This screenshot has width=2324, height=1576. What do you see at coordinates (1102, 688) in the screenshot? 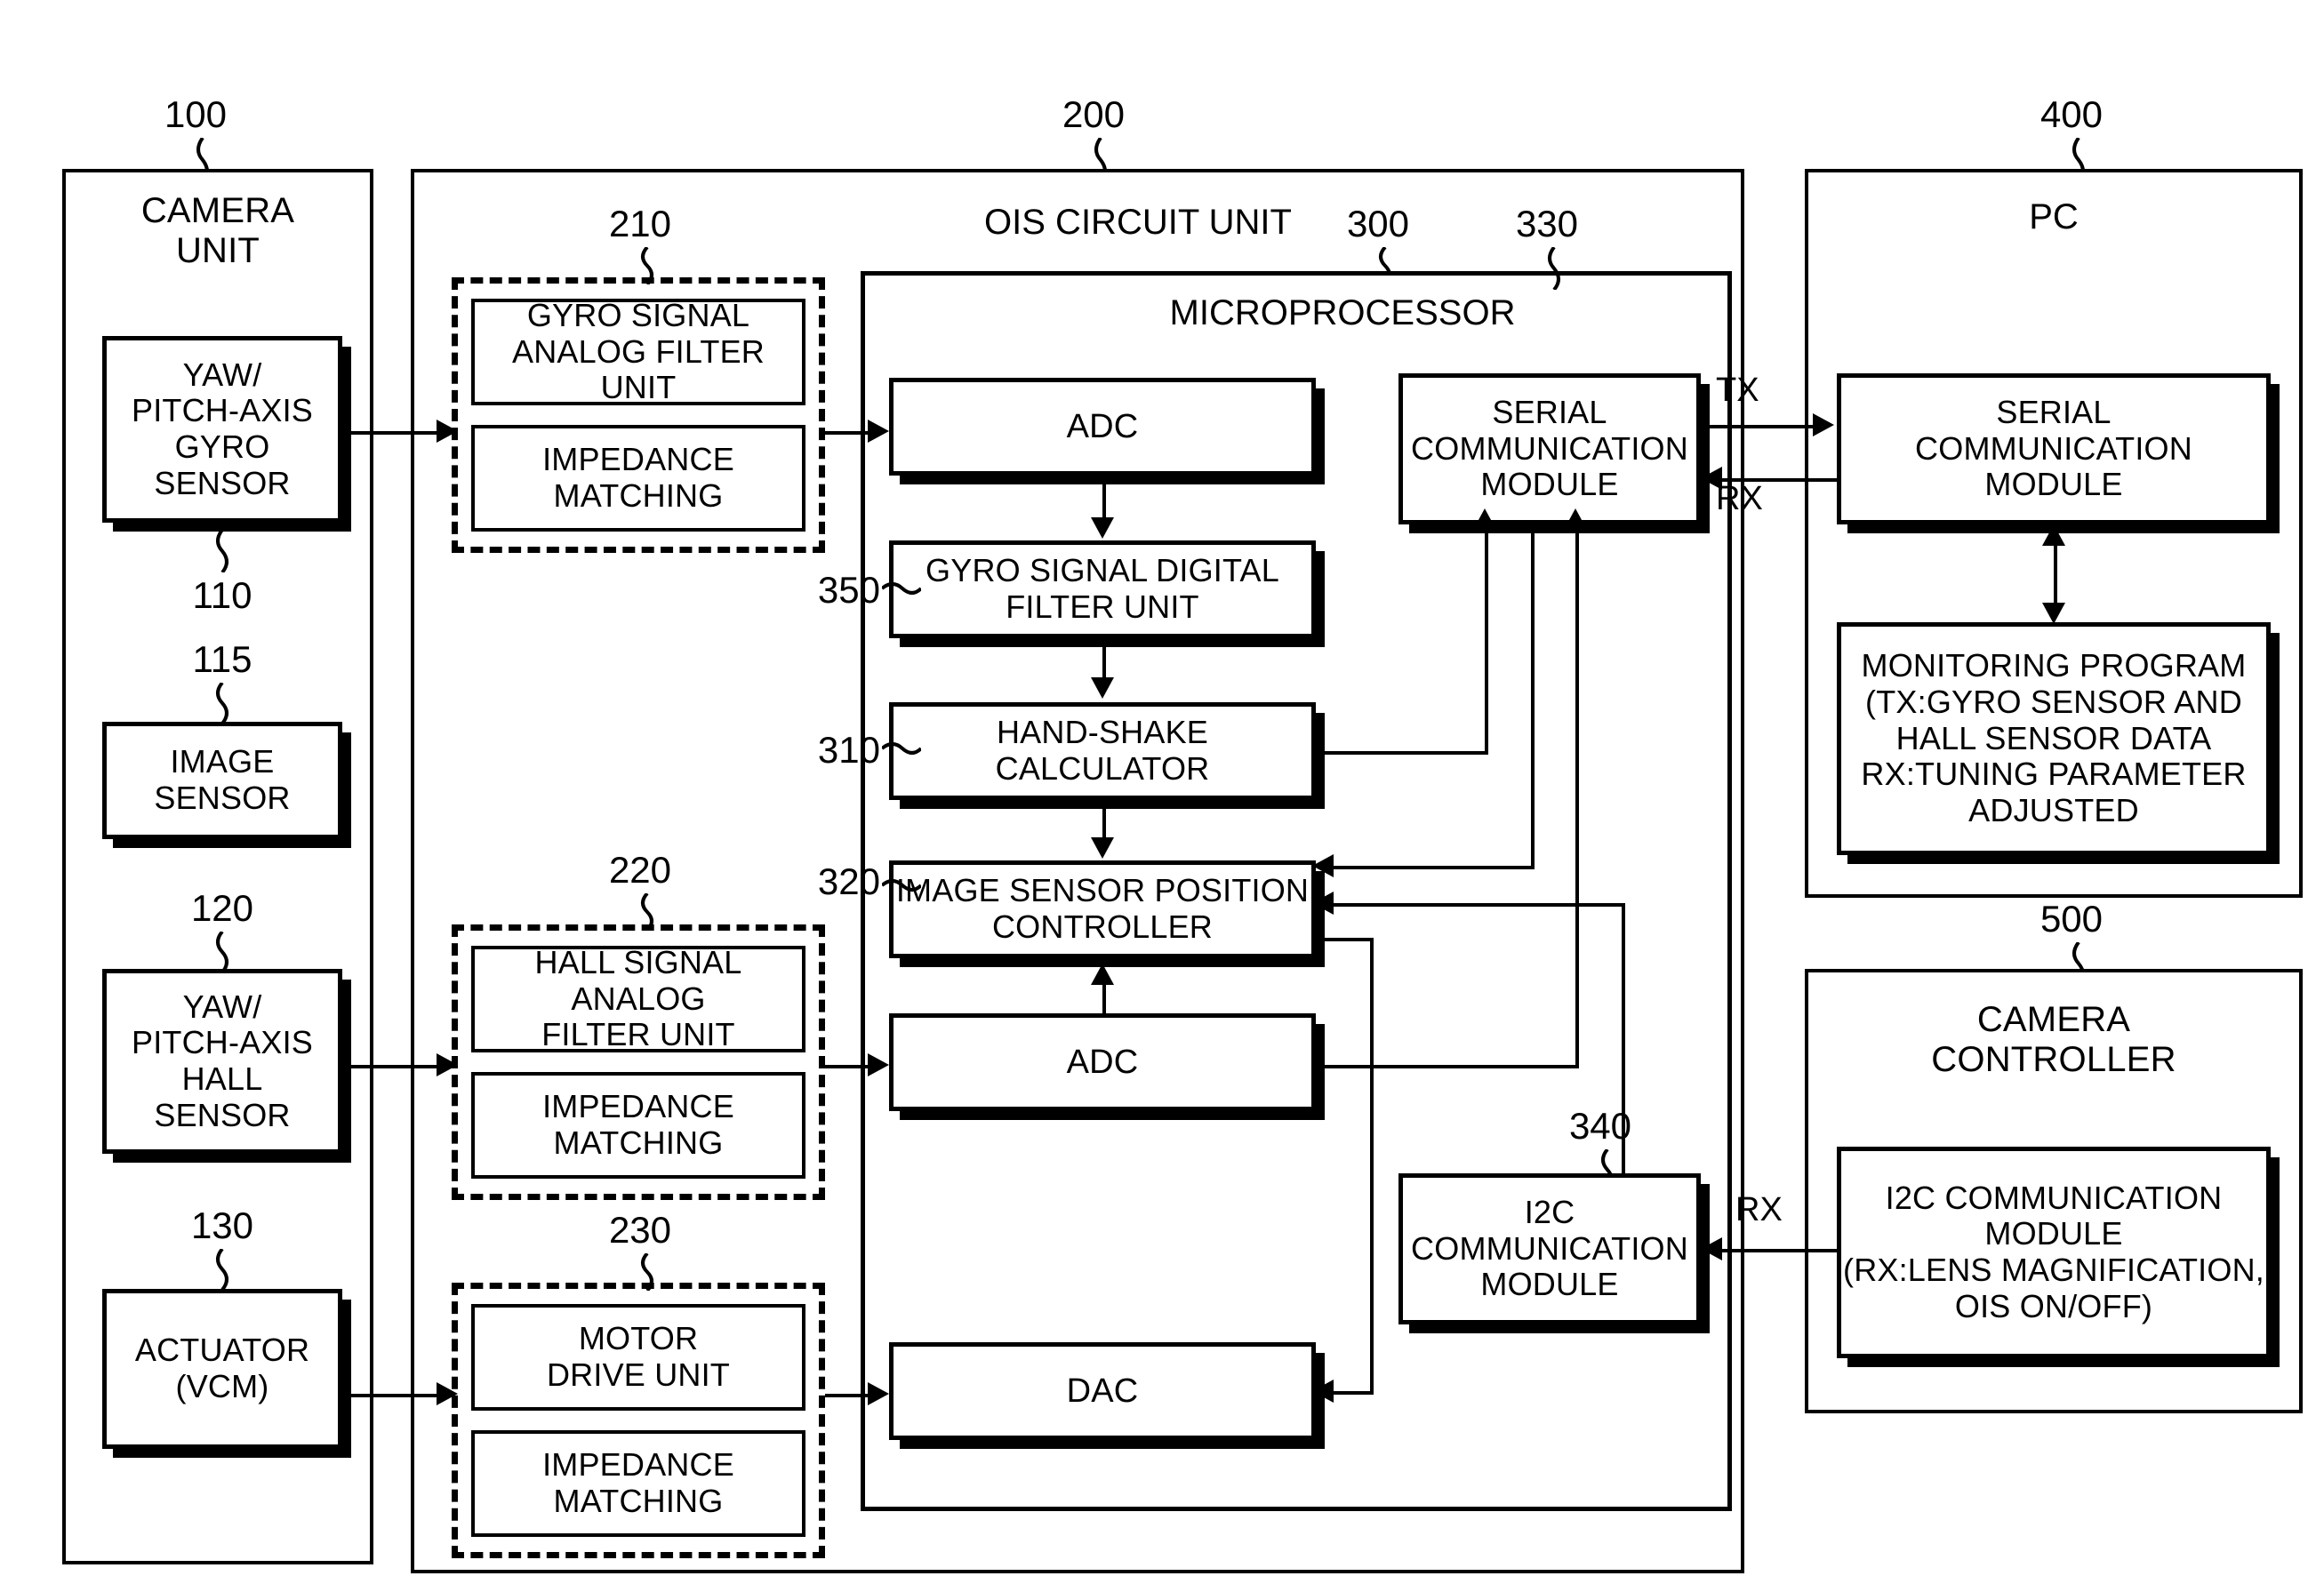
I see `arrowhead-digital-filter-to-handshake` at bounding box center [1102, 688].